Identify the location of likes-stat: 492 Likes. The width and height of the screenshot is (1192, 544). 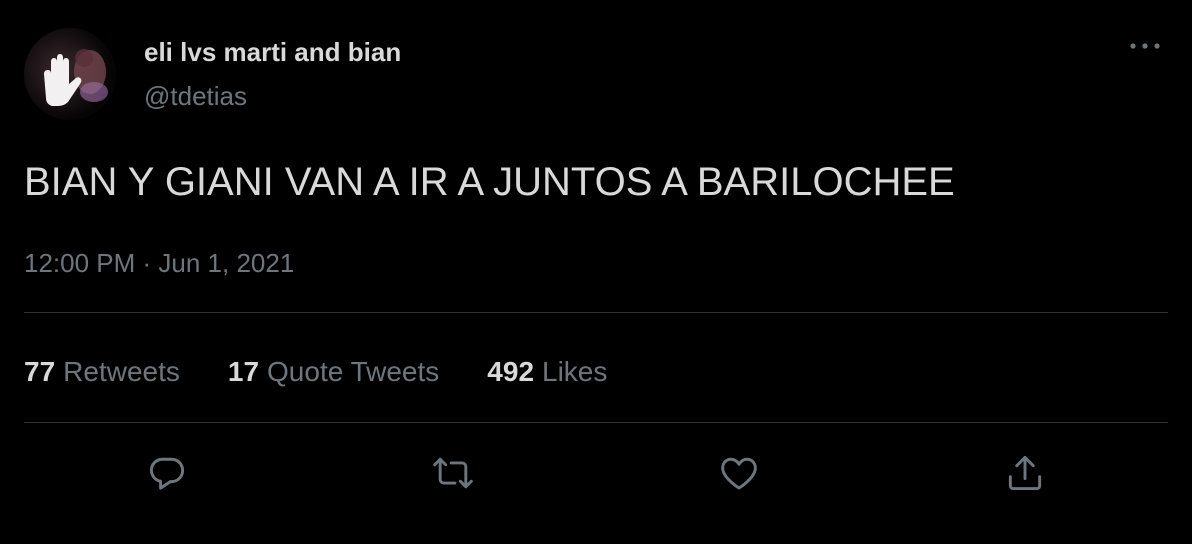
(547, 372).